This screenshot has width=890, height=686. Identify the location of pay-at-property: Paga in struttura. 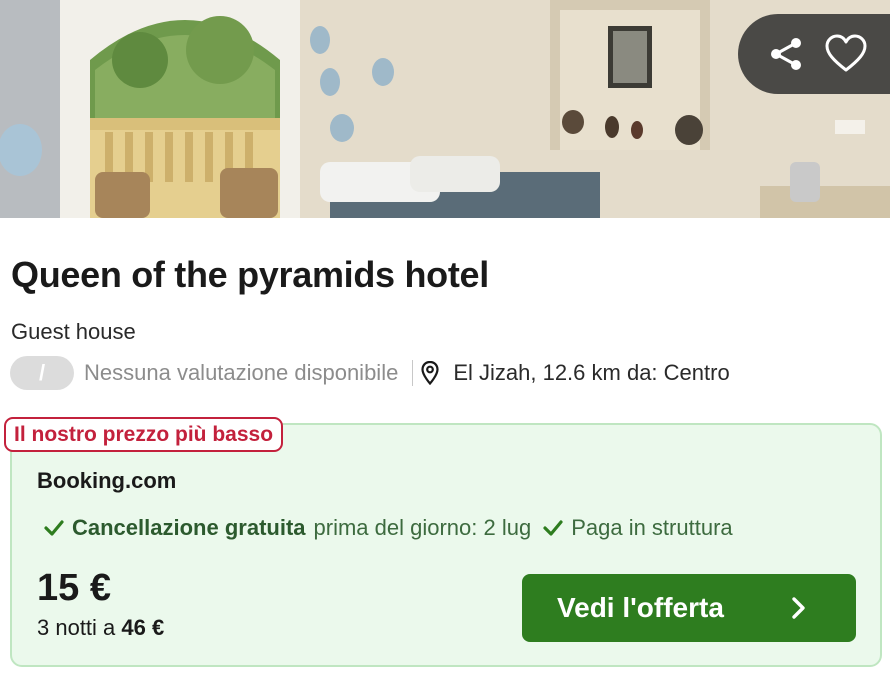
(638, 528).